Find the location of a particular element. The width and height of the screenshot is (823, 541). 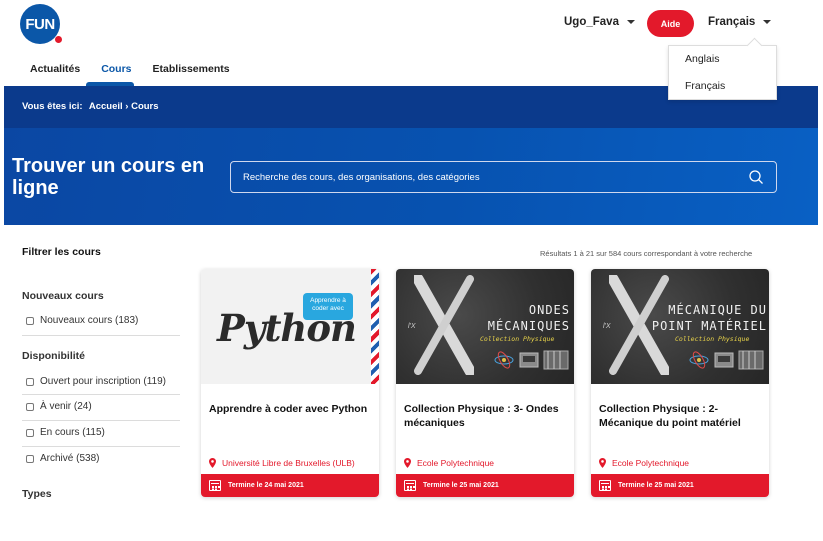

language-option-francais: Français is located at coordinates (705, 86).